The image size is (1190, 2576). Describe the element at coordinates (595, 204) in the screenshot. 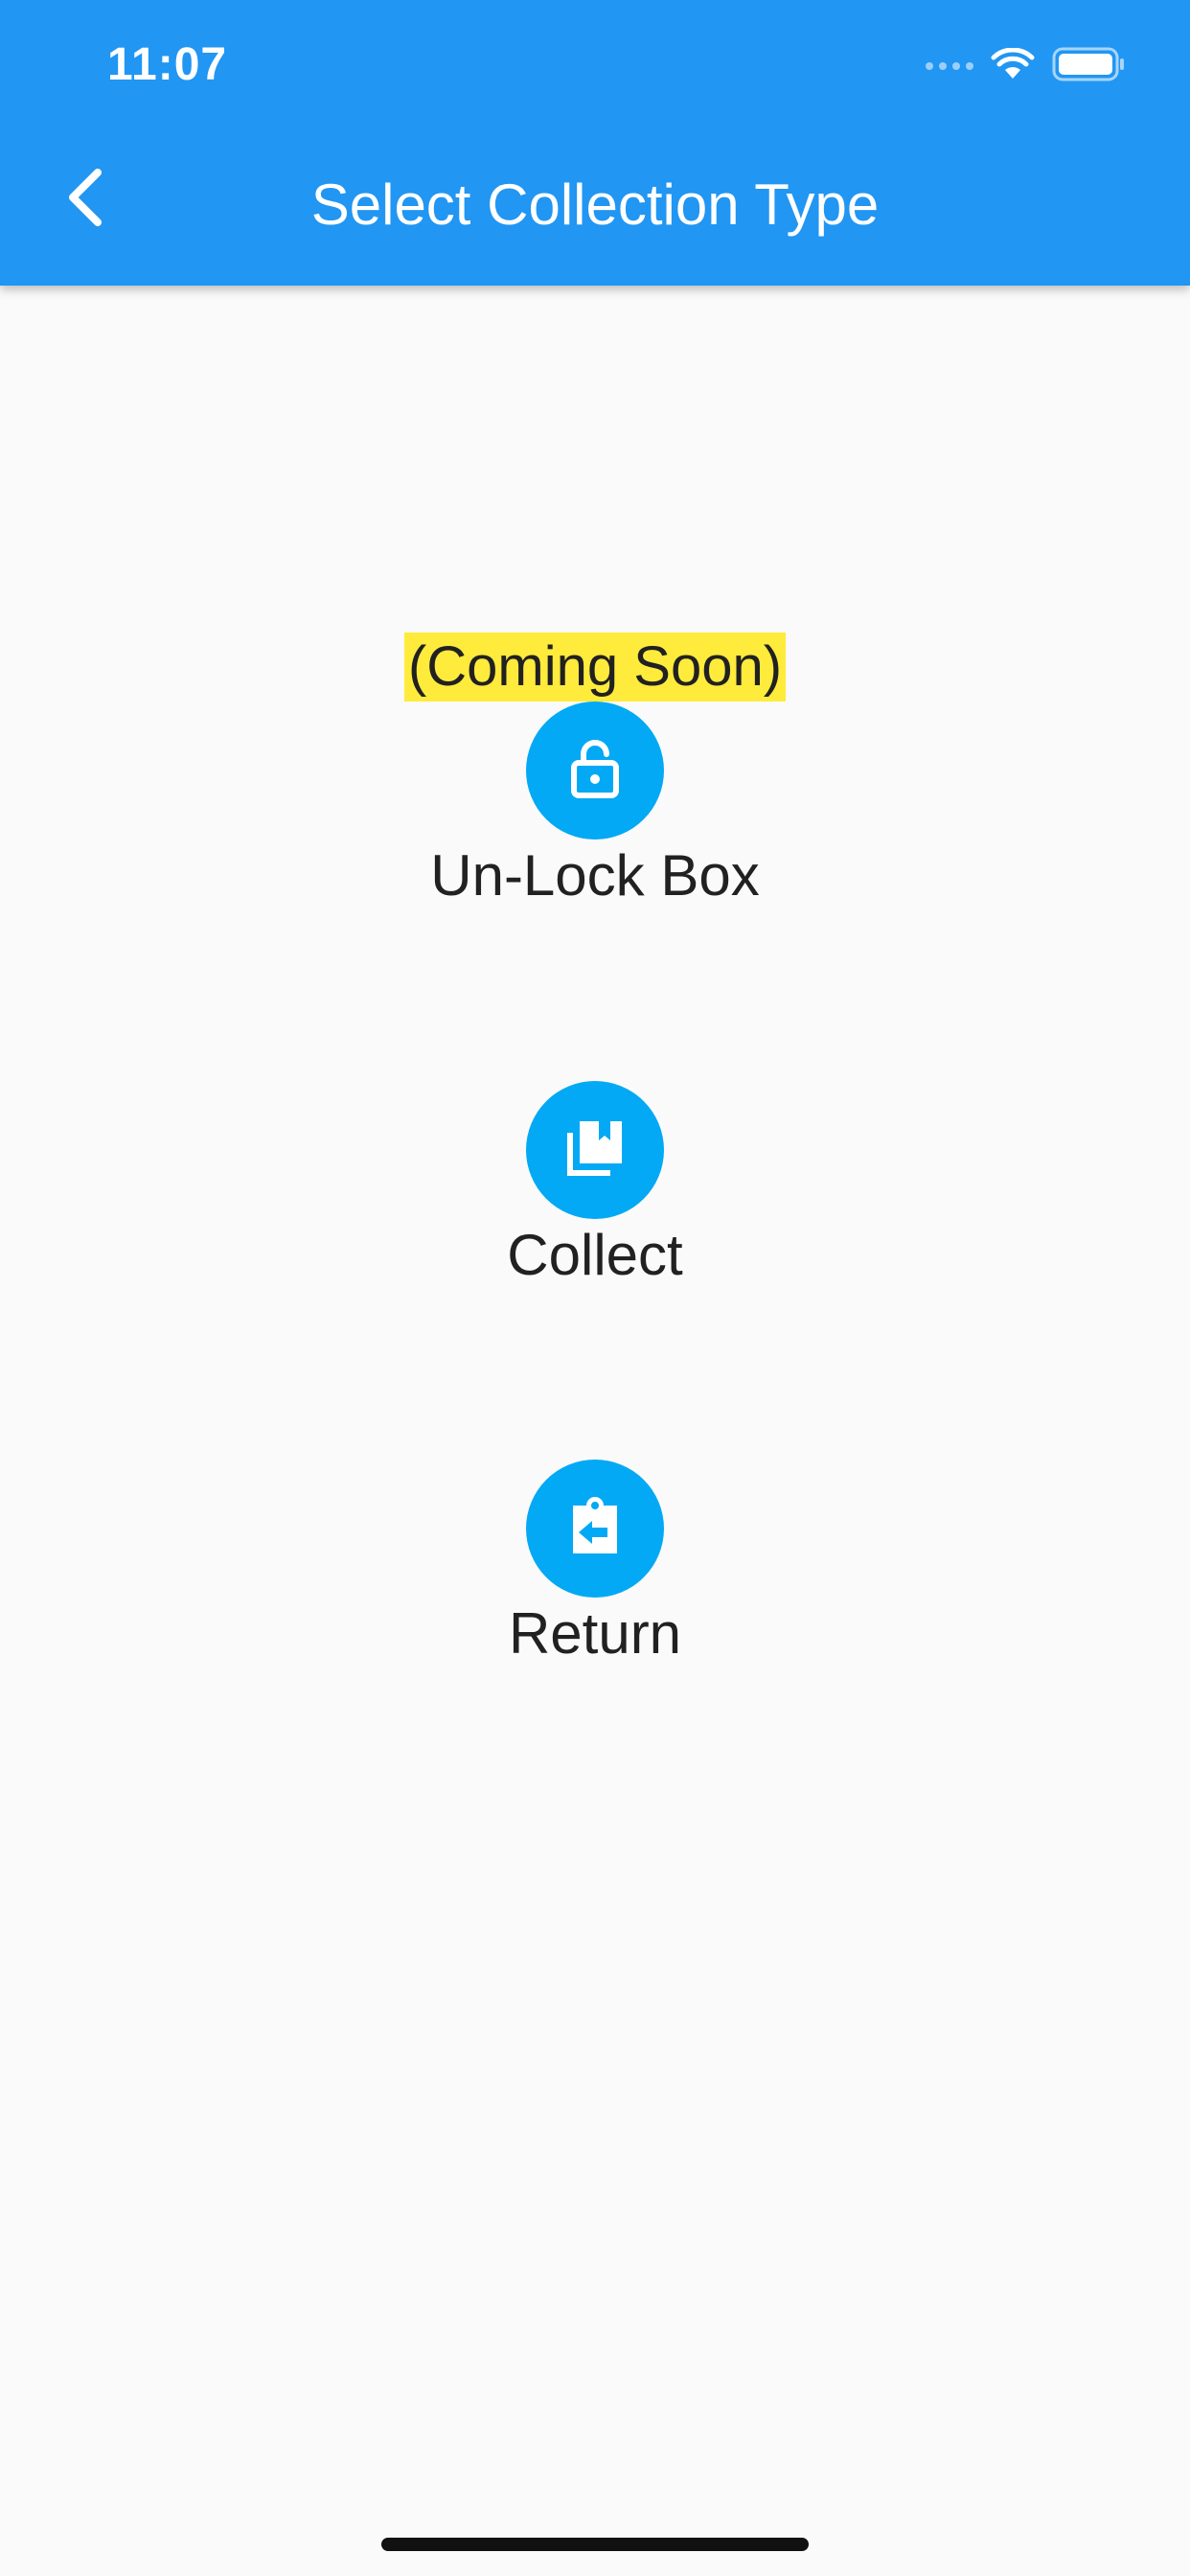

I see `page-title: Select Collection Type` at that location.